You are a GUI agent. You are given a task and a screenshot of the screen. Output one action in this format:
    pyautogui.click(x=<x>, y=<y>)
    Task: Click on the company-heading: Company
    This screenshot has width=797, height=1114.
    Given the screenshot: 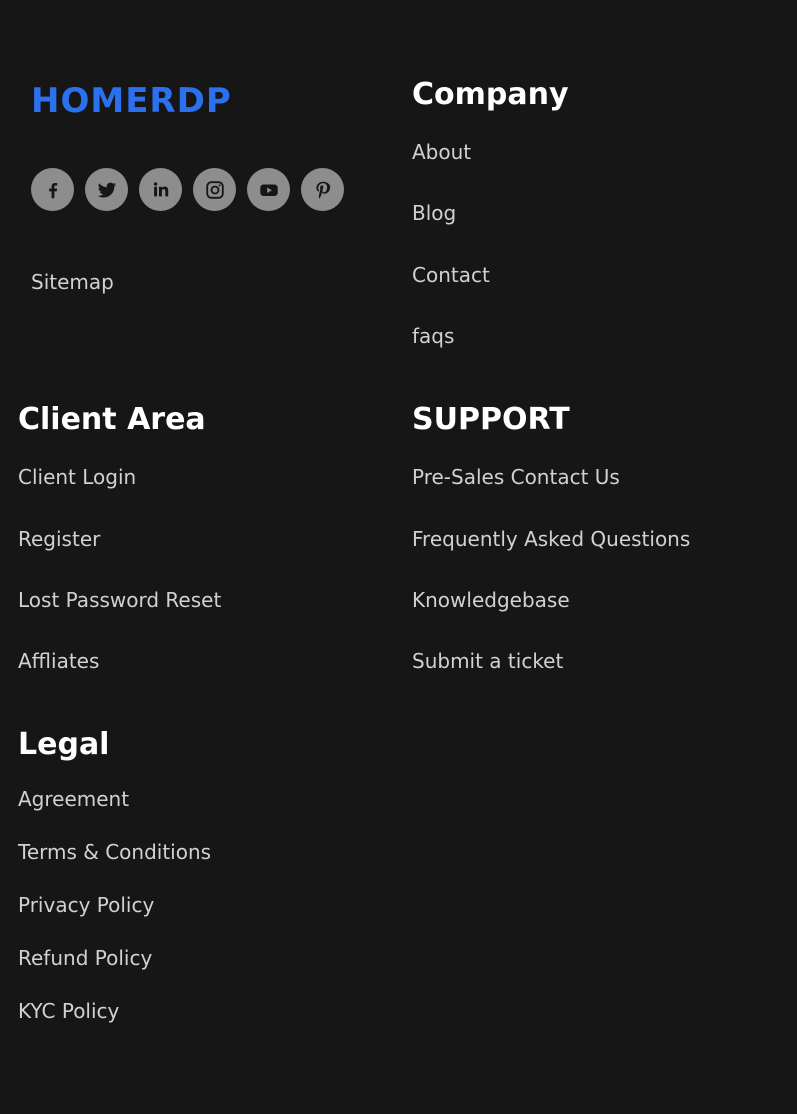 What is the action you would take?
    pyautogui.click(x=490, y=94)
    